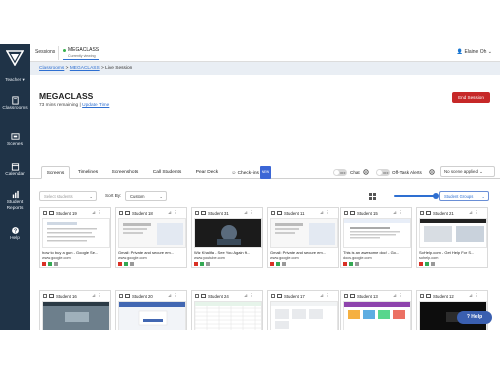 The height and width of the screenshot is (375, 500). Describe the element at coordinates (474, 52) in the screenshot. I see `user-menu: 👤 Elaine Oh ⌄` at that location.